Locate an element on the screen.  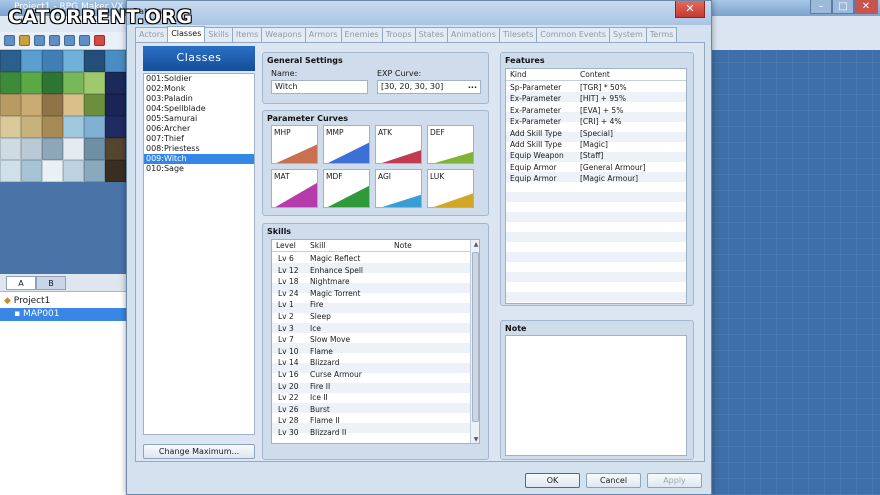
tab-skills: Skills is located at coordinates (218, 34).